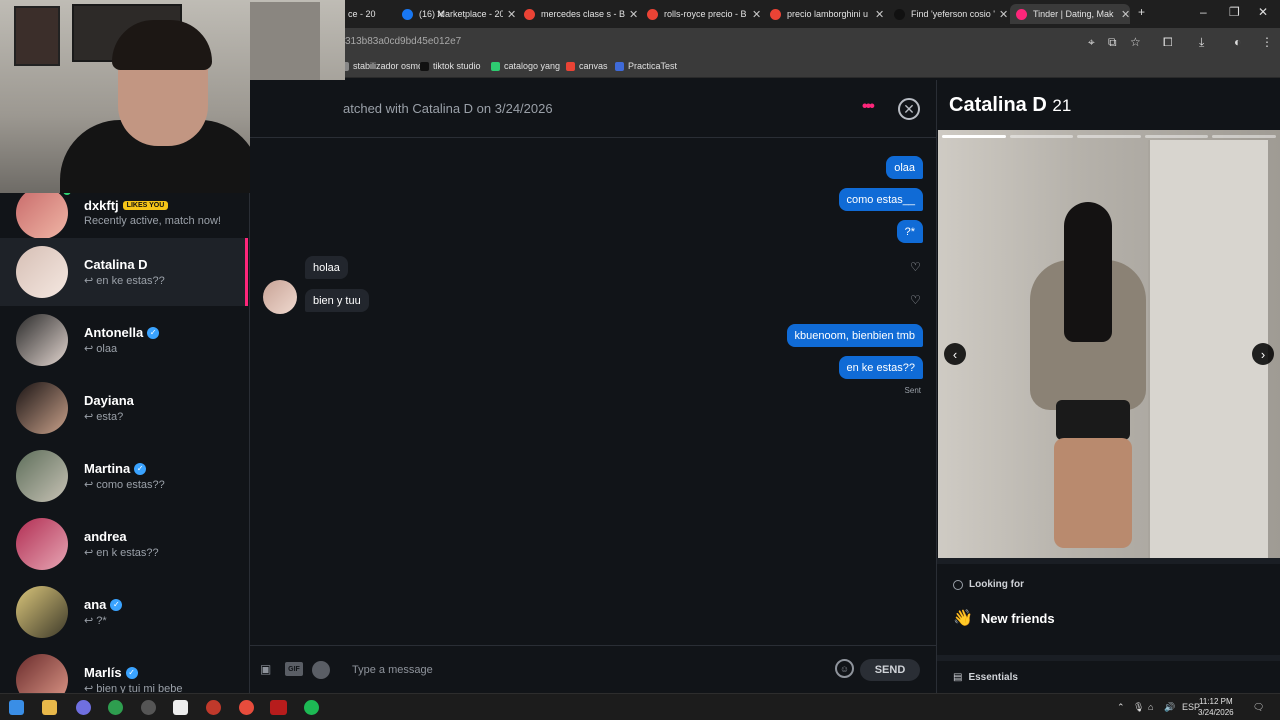 The width and height of the screenshot is (1280, 720). What do you see at coordinates (124, 544) in the screenshot?
I see `match-list-item: andrea ↩ en k estas??` at bounding box center [124, 544].